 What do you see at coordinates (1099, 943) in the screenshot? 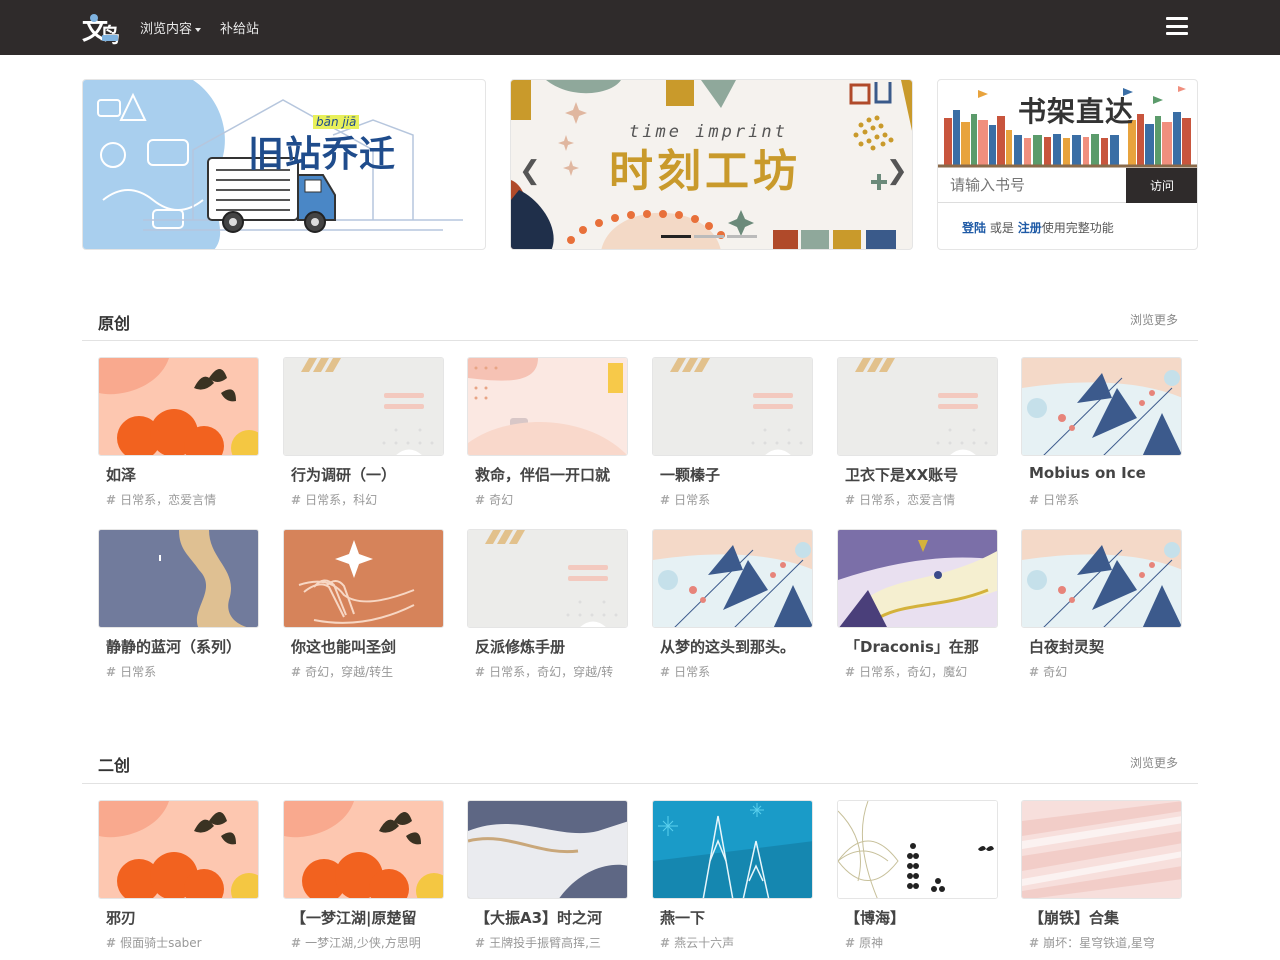
I see `book-card-tag-text: 崩坏：星穹铁道,星穹` at bounding box center [1099, 943].